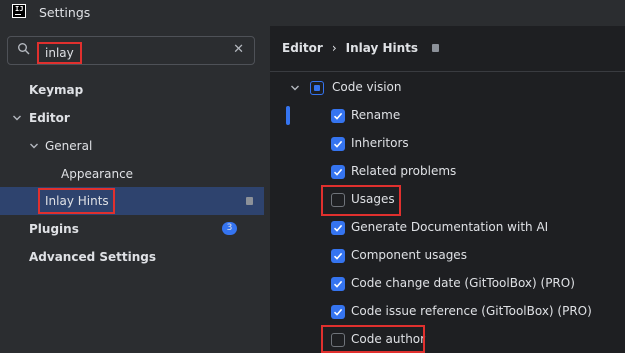 The image size is (625, 353). I want to click on search-value: inlay, so click(59, 53).